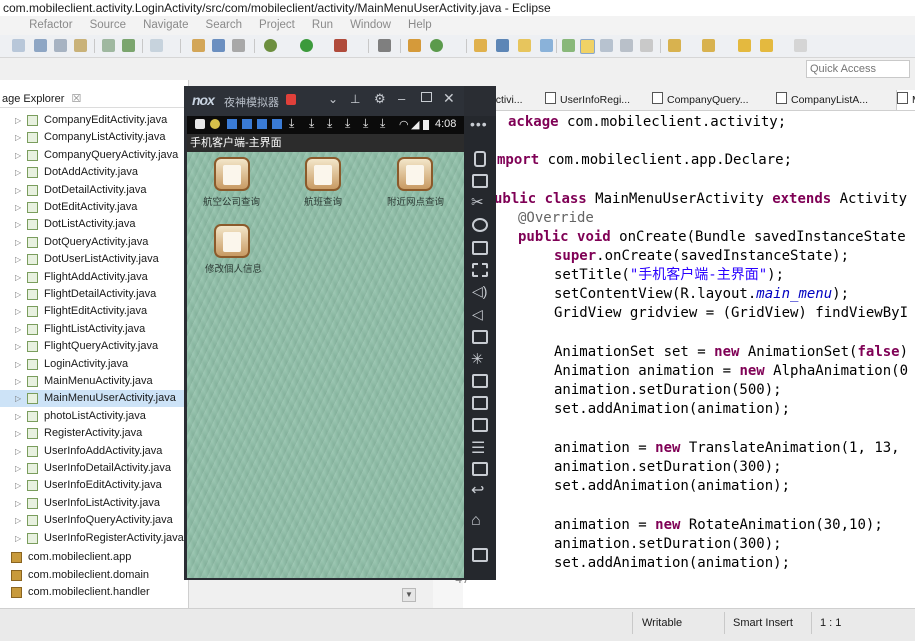 The height and width of the screenshot is (641, 915). I want to click on next-annotation-icon, so click(674, 45).